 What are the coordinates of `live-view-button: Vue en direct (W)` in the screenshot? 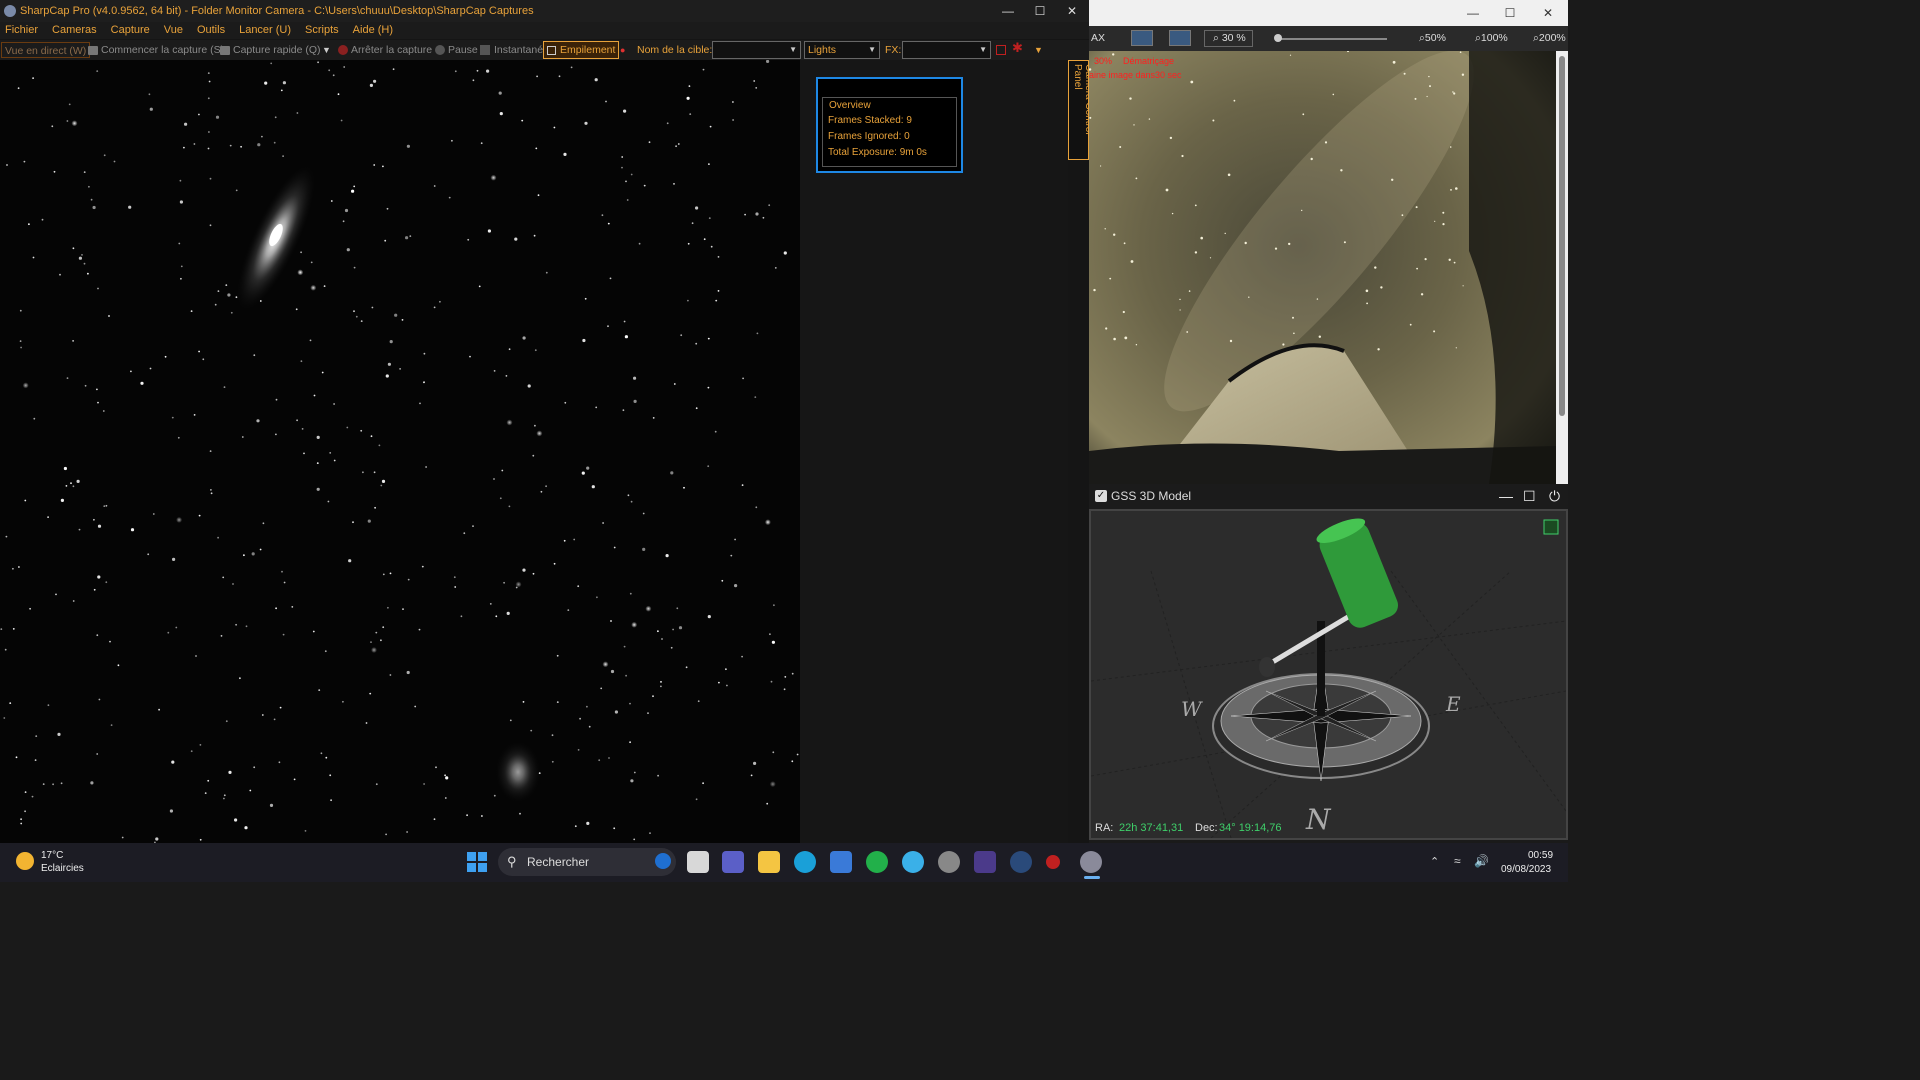 It's located at (46, 50).